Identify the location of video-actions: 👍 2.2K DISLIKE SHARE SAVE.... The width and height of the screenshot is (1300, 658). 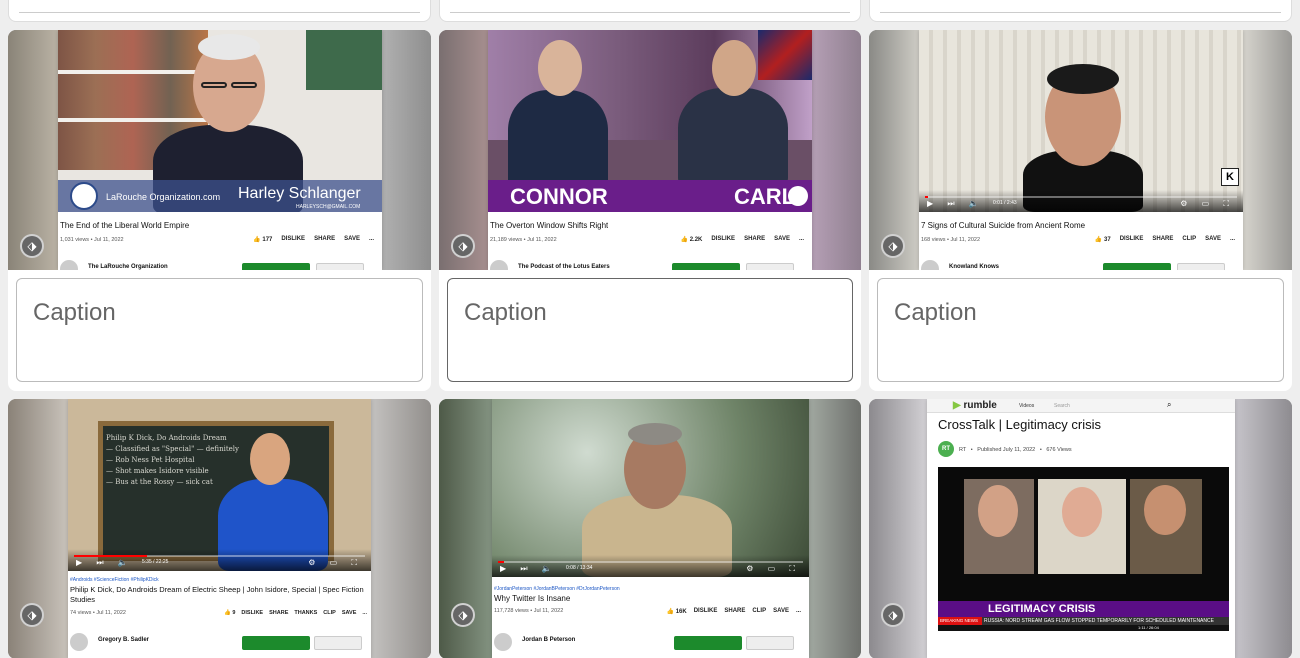
(742, 239).